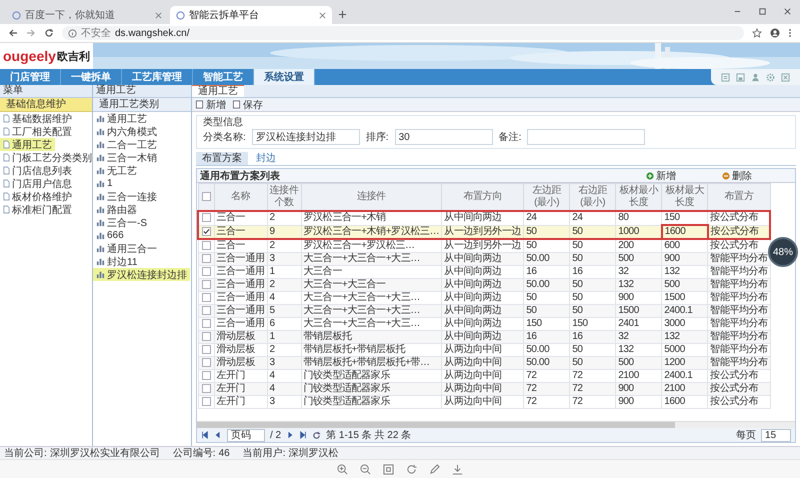  I want to click on exit-icon, so click(785, 77).